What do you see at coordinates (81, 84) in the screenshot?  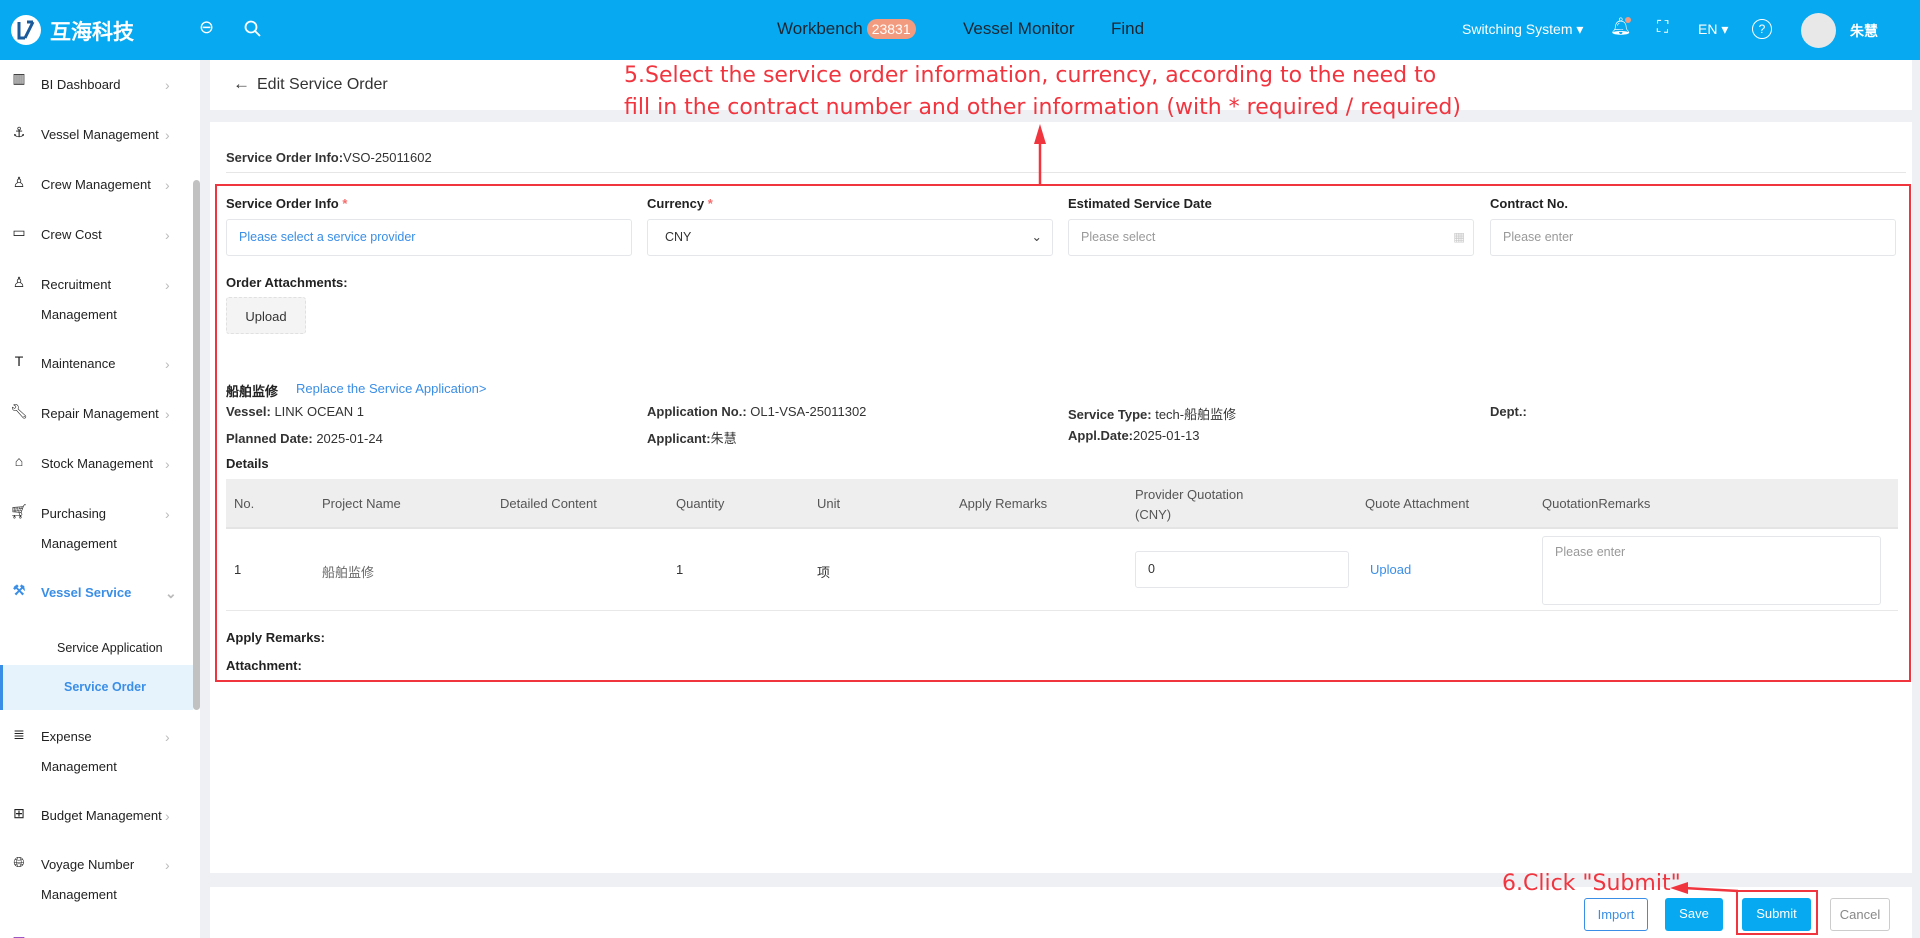 I see `sidebar-item-label: BI Dashboard` at bounding box center [81, 84].